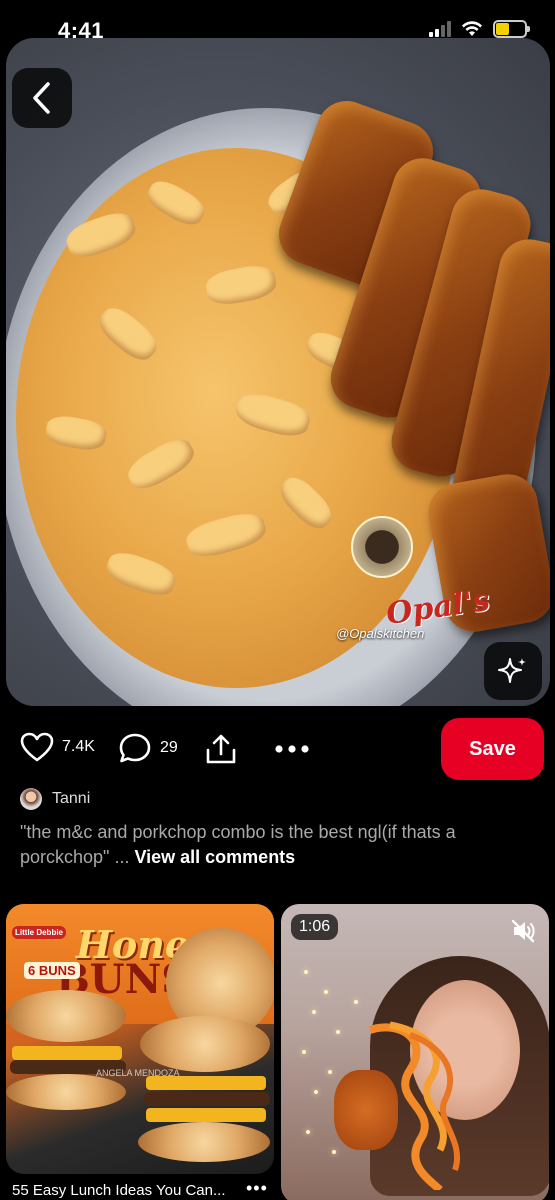 The image size is (555, 1200). I want to click on visual-search-button, so click(513, 671).